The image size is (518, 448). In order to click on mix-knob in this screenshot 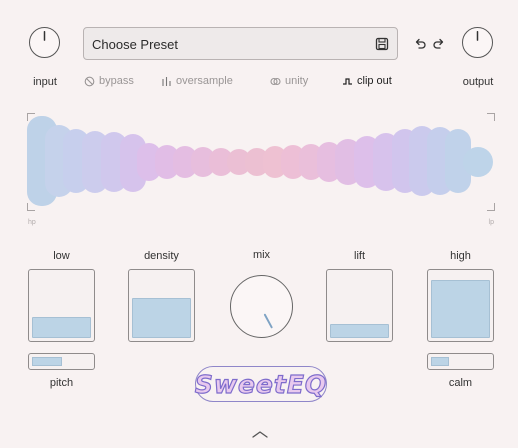, I will do `click(261, 306)`.